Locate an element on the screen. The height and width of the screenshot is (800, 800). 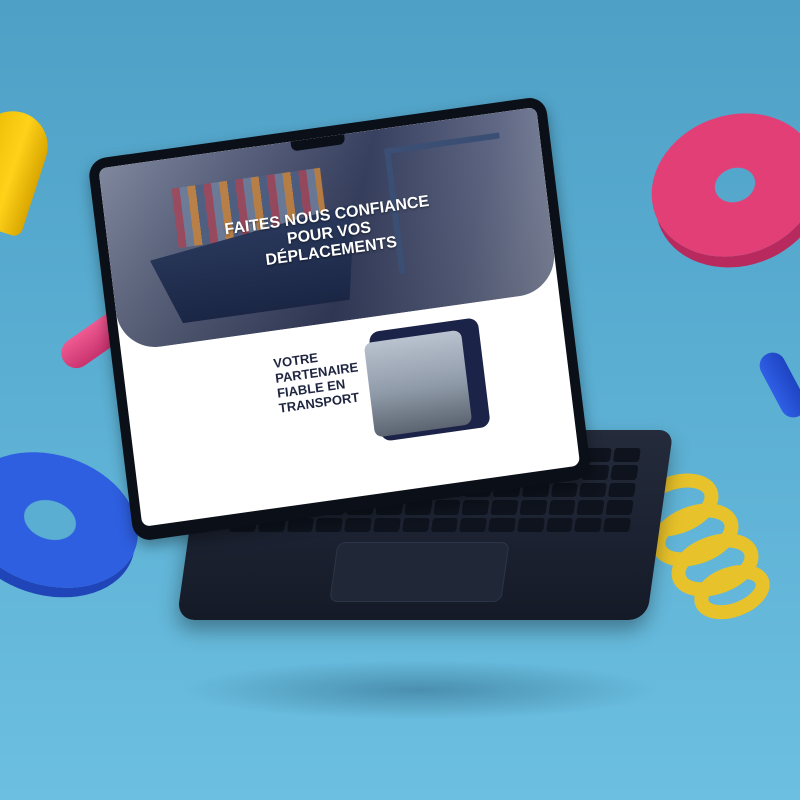
truck-road-photo is located at coordinates (418, 383).